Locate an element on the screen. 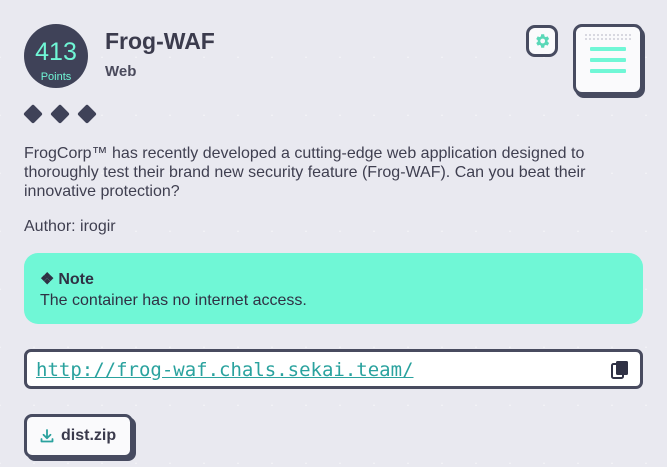 This screenshot has height=467, width=667. note-text: The container has no internet access. is located at coordinates (173, 300).